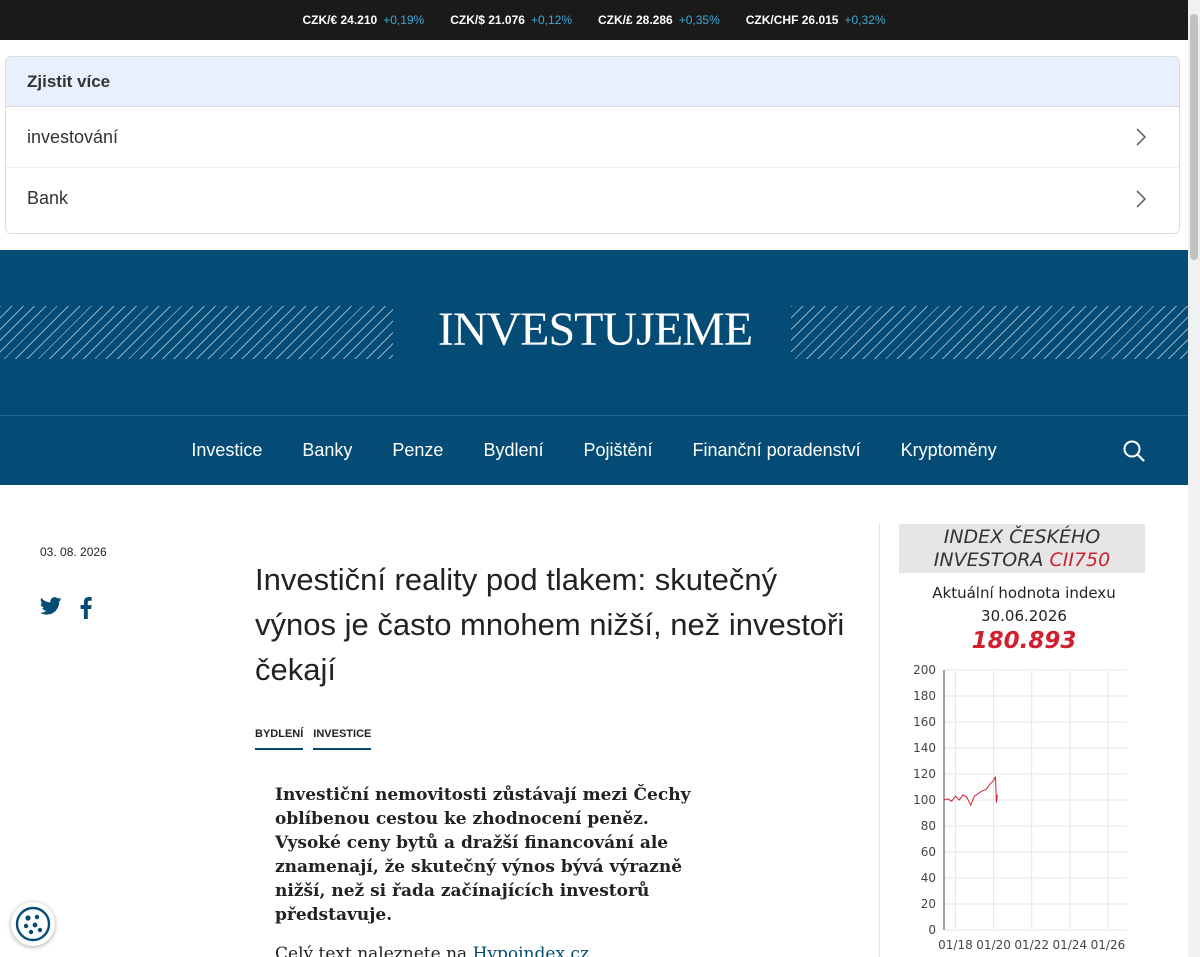 This screenshot has width=1200, height=957. Describe the element at coordinates (86, 608) in the screenshot. I see `facebook-icon` at that location.